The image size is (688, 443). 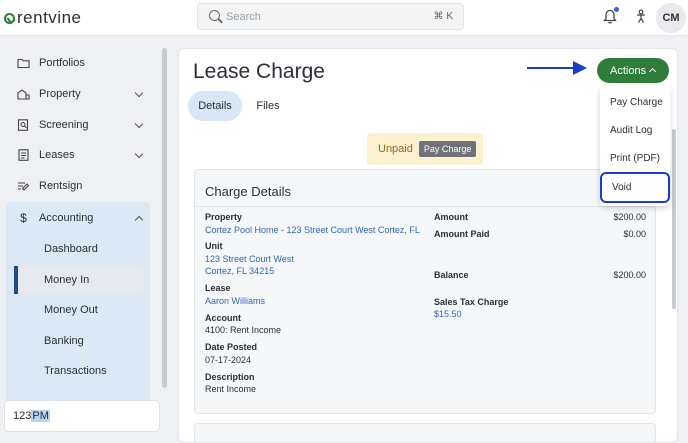 I want to click on lease-label: Lease, so click(x=218, y=288).